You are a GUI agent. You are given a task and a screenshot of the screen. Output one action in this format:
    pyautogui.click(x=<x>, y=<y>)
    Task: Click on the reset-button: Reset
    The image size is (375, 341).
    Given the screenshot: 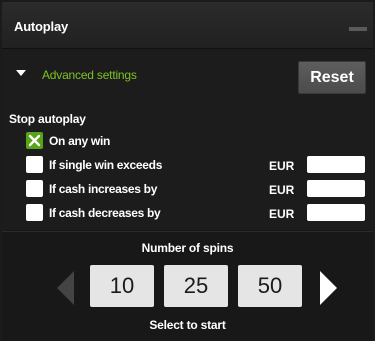 What is the action you would take?
    pyautogui.click(x=332, y=77)
    